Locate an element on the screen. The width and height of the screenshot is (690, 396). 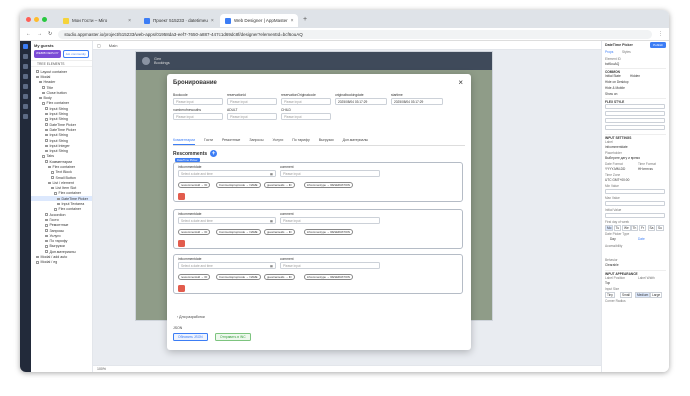
number-input: Please input is located at coordinates (198, 116).